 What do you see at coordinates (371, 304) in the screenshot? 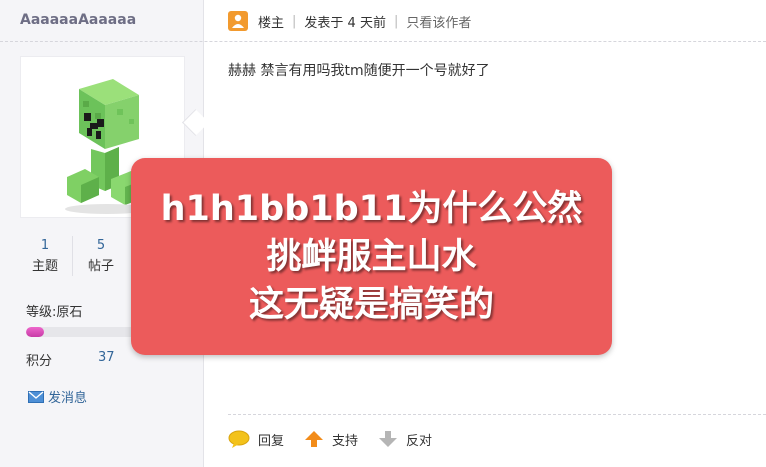
I see `caption-line-3: 这无疑是搞笑的` at bounding box center [371, 304].